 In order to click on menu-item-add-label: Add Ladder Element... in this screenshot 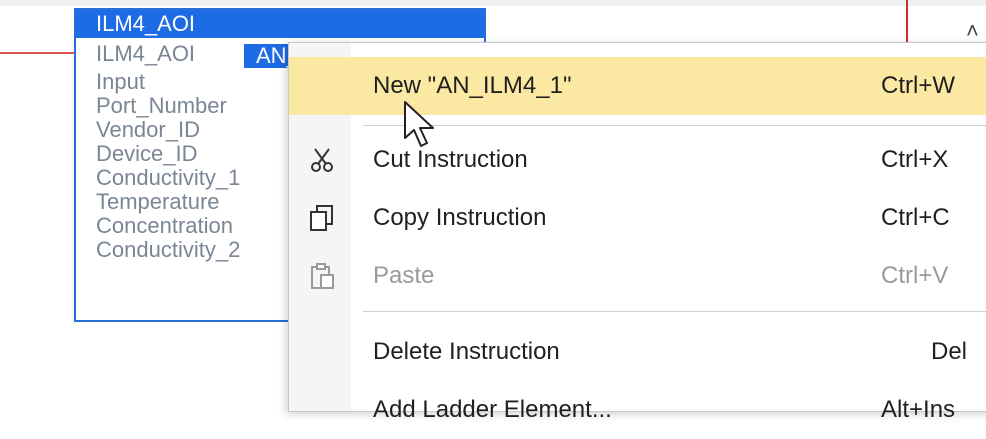, I will do `click(492, 409)`.